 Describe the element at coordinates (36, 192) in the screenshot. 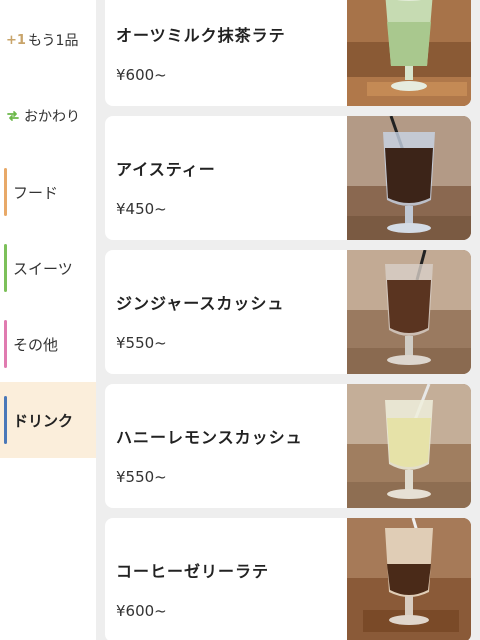

I see `sidebar-item-label: フード` at that location.